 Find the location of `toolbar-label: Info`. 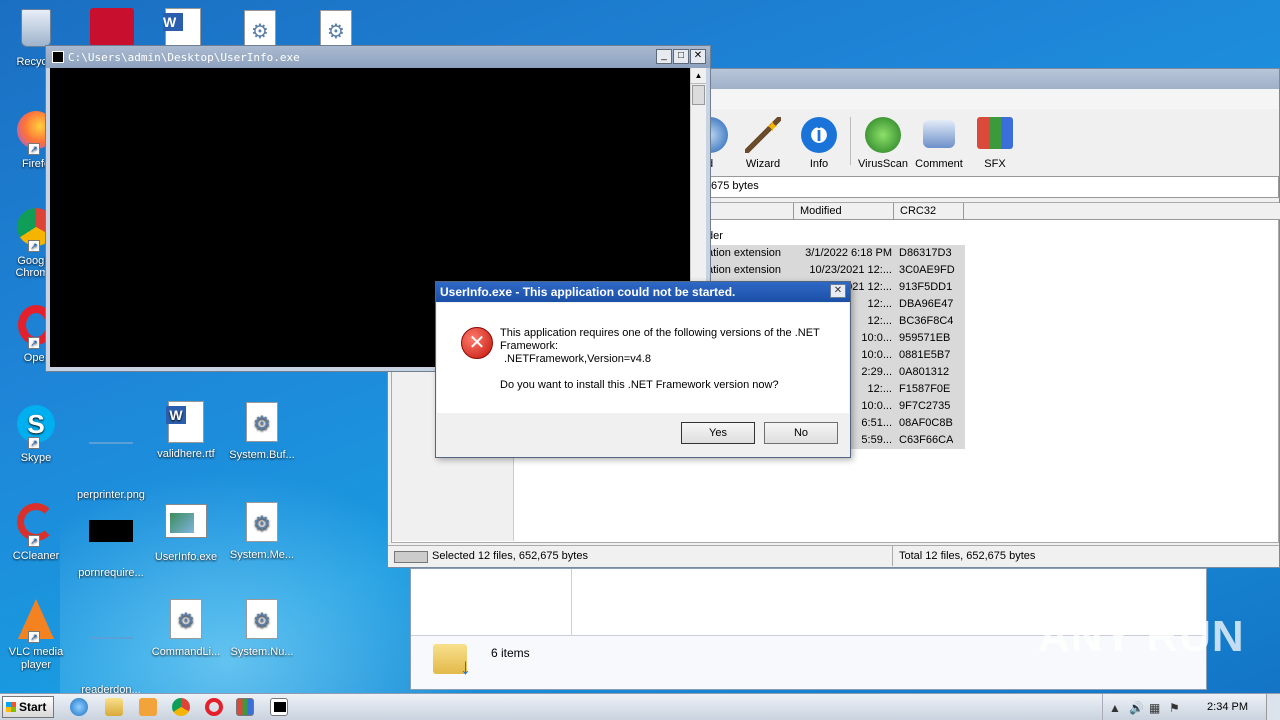

toolbar-label: Info is located at coordinates (819, 164).